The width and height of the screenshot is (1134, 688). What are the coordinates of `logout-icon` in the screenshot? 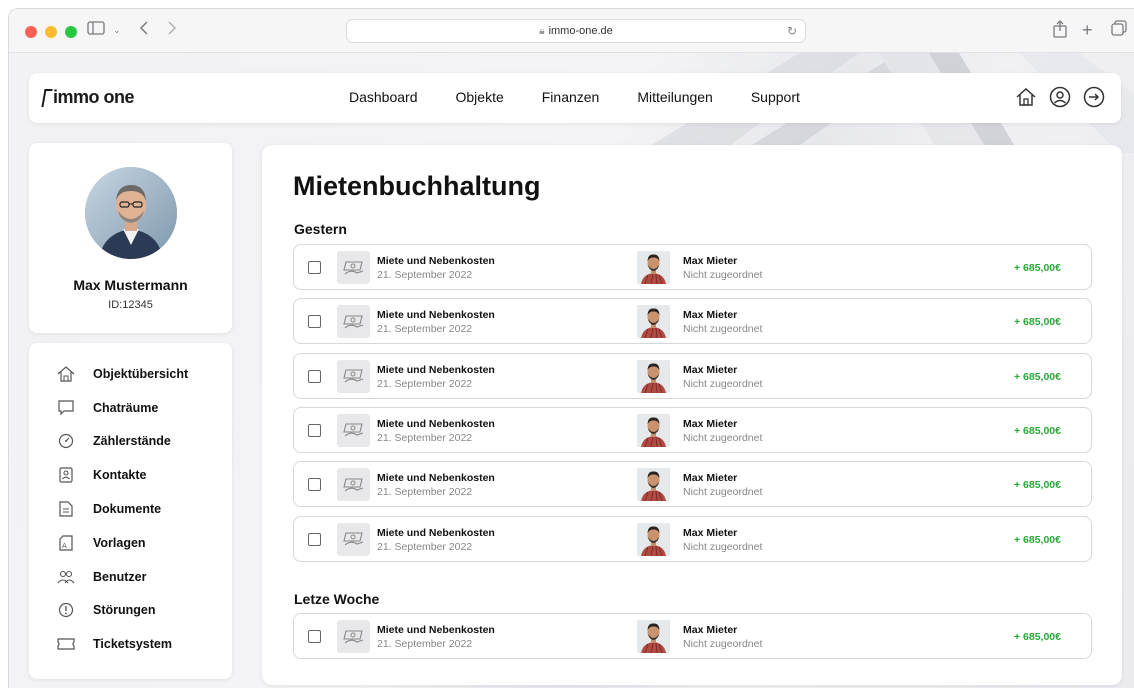 It's located at (1094, 97).